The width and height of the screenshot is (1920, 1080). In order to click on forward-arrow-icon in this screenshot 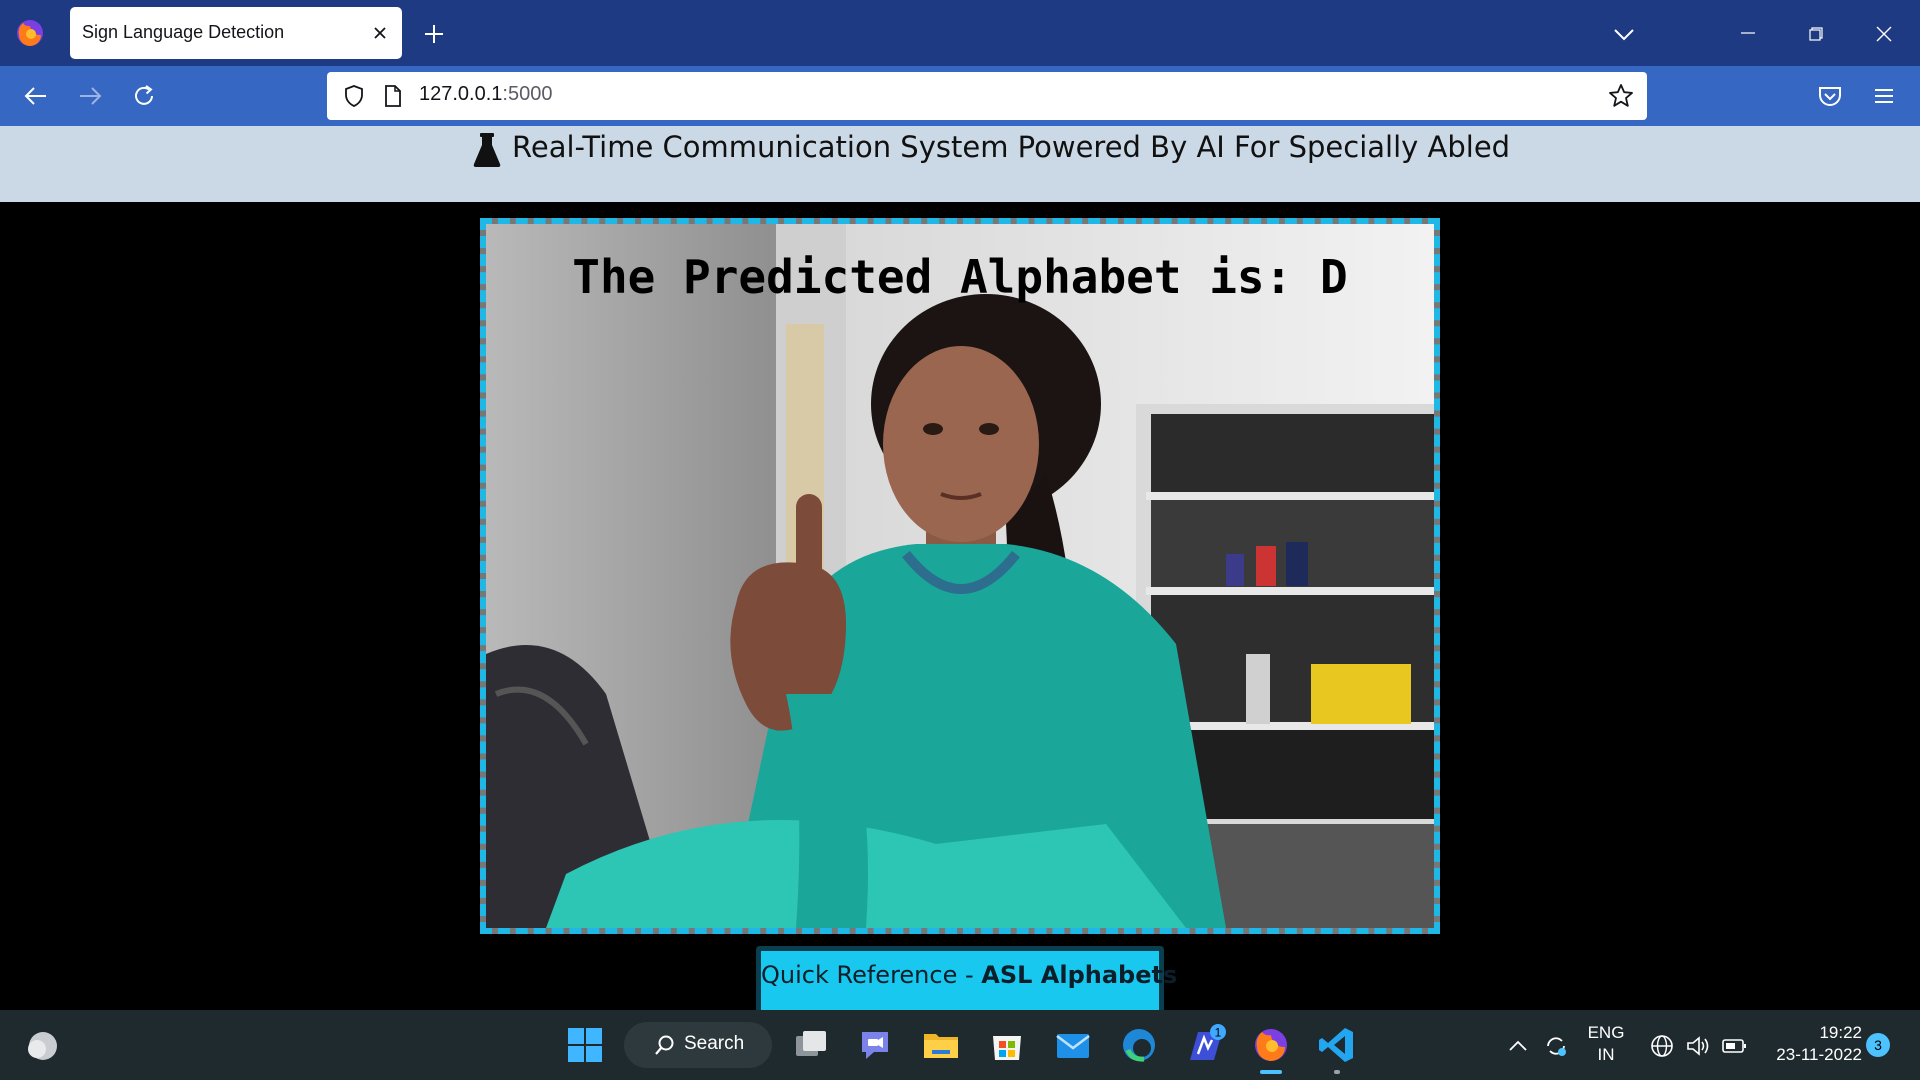, I will do `click(90, 96)`.